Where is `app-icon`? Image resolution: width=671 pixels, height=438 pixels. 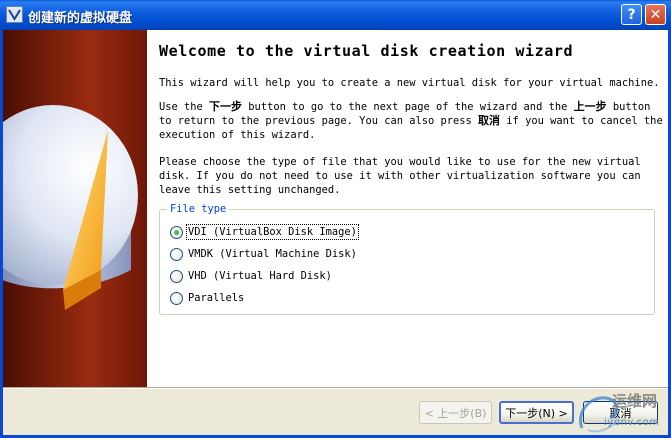
app-icon is located at coordinates (14, 14).